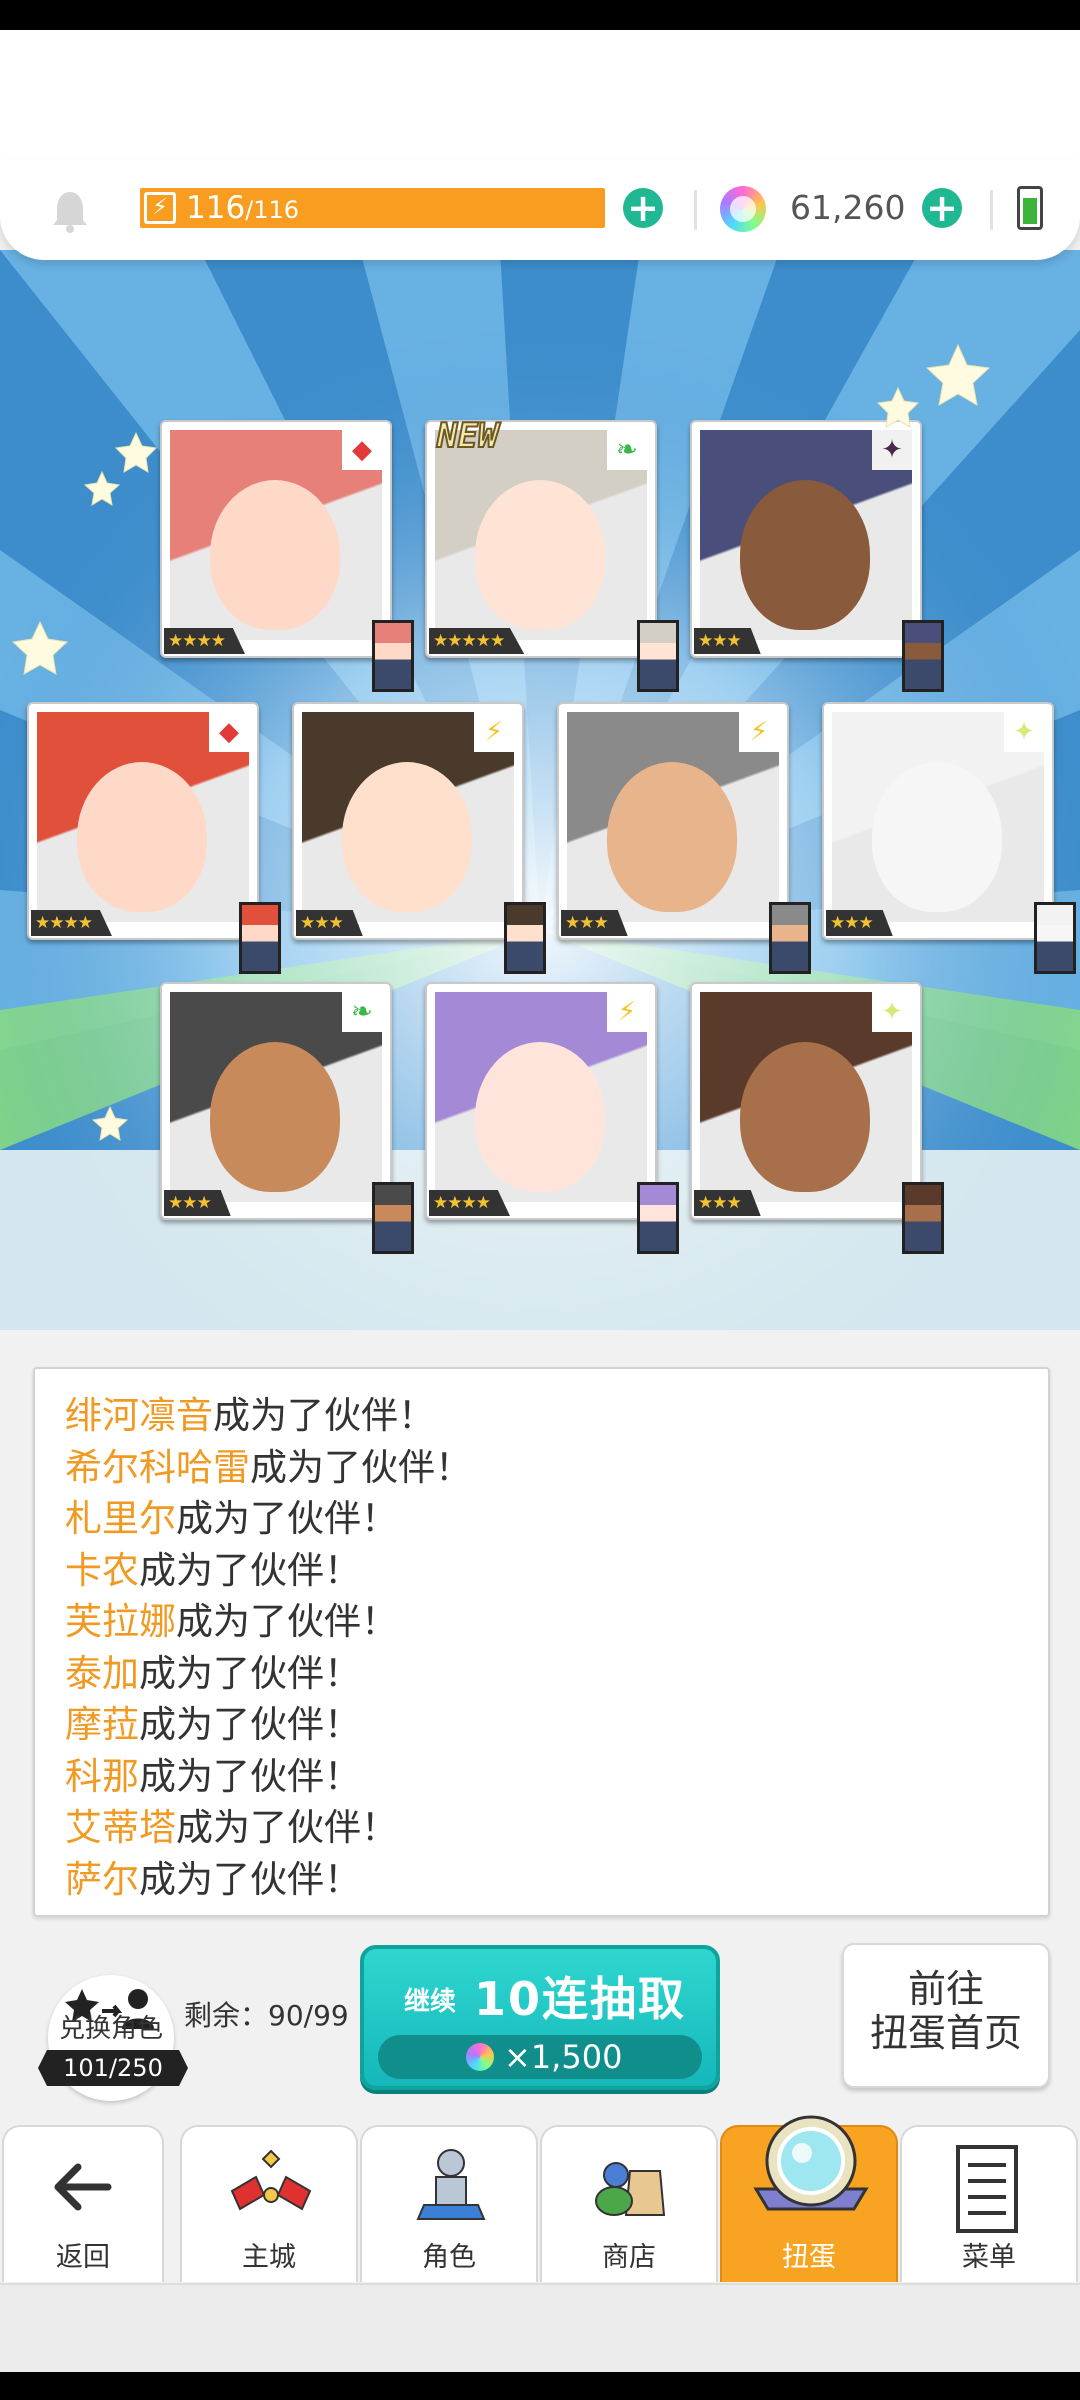 This screenshot has width=1080, height=2400. What do you see at coordinates (643, 208) in the screenshot?
I see `add-energy-button: +` at bounding box center [643, 208].